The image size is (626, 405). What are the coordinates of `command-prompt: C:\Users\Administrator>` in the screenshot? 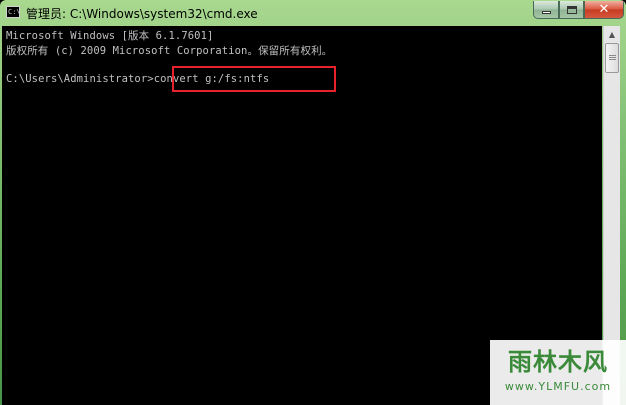 It's located at (80, 79).